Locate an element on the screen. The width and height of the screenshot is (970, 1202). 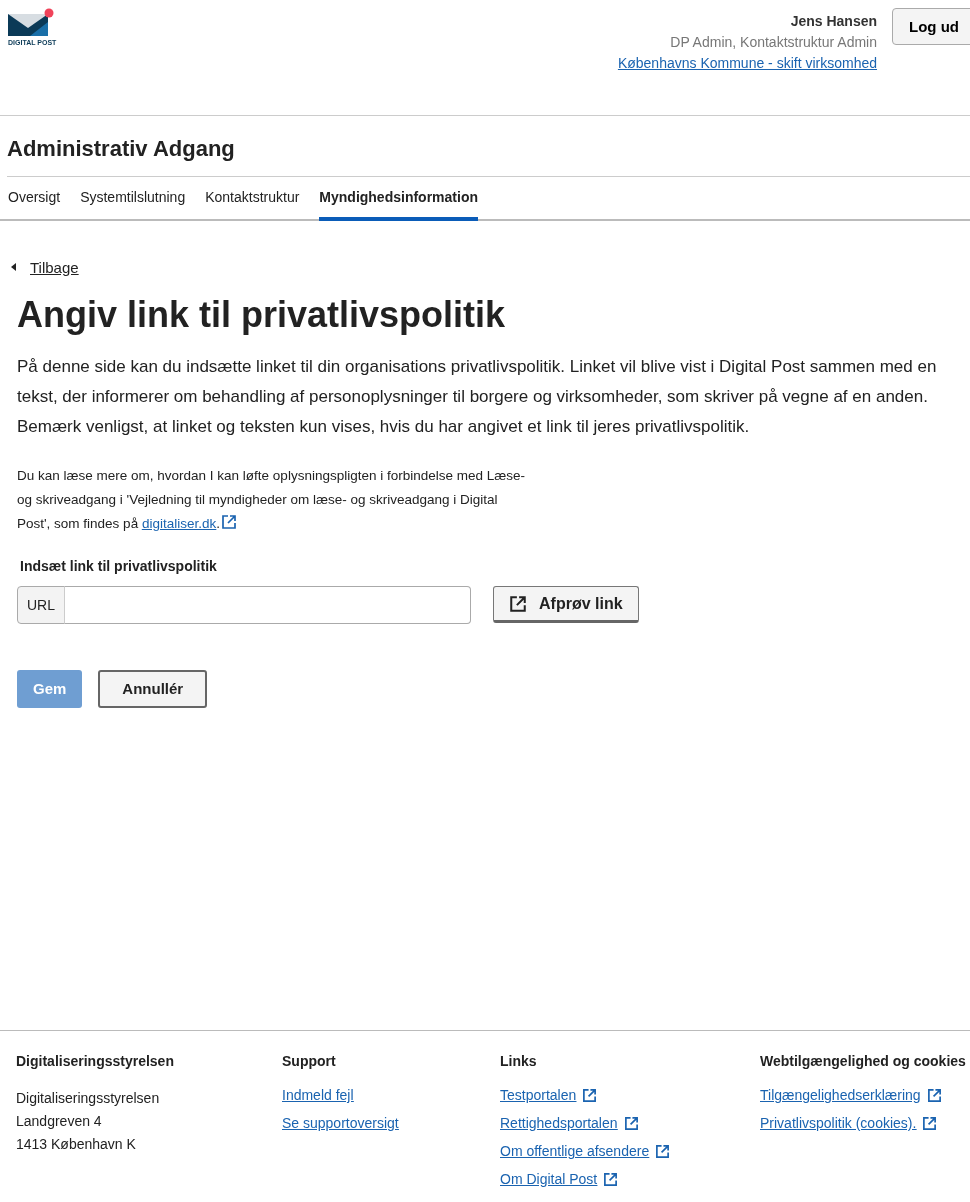
nav-tab: Oversigt is located at coordinates (34, 199).